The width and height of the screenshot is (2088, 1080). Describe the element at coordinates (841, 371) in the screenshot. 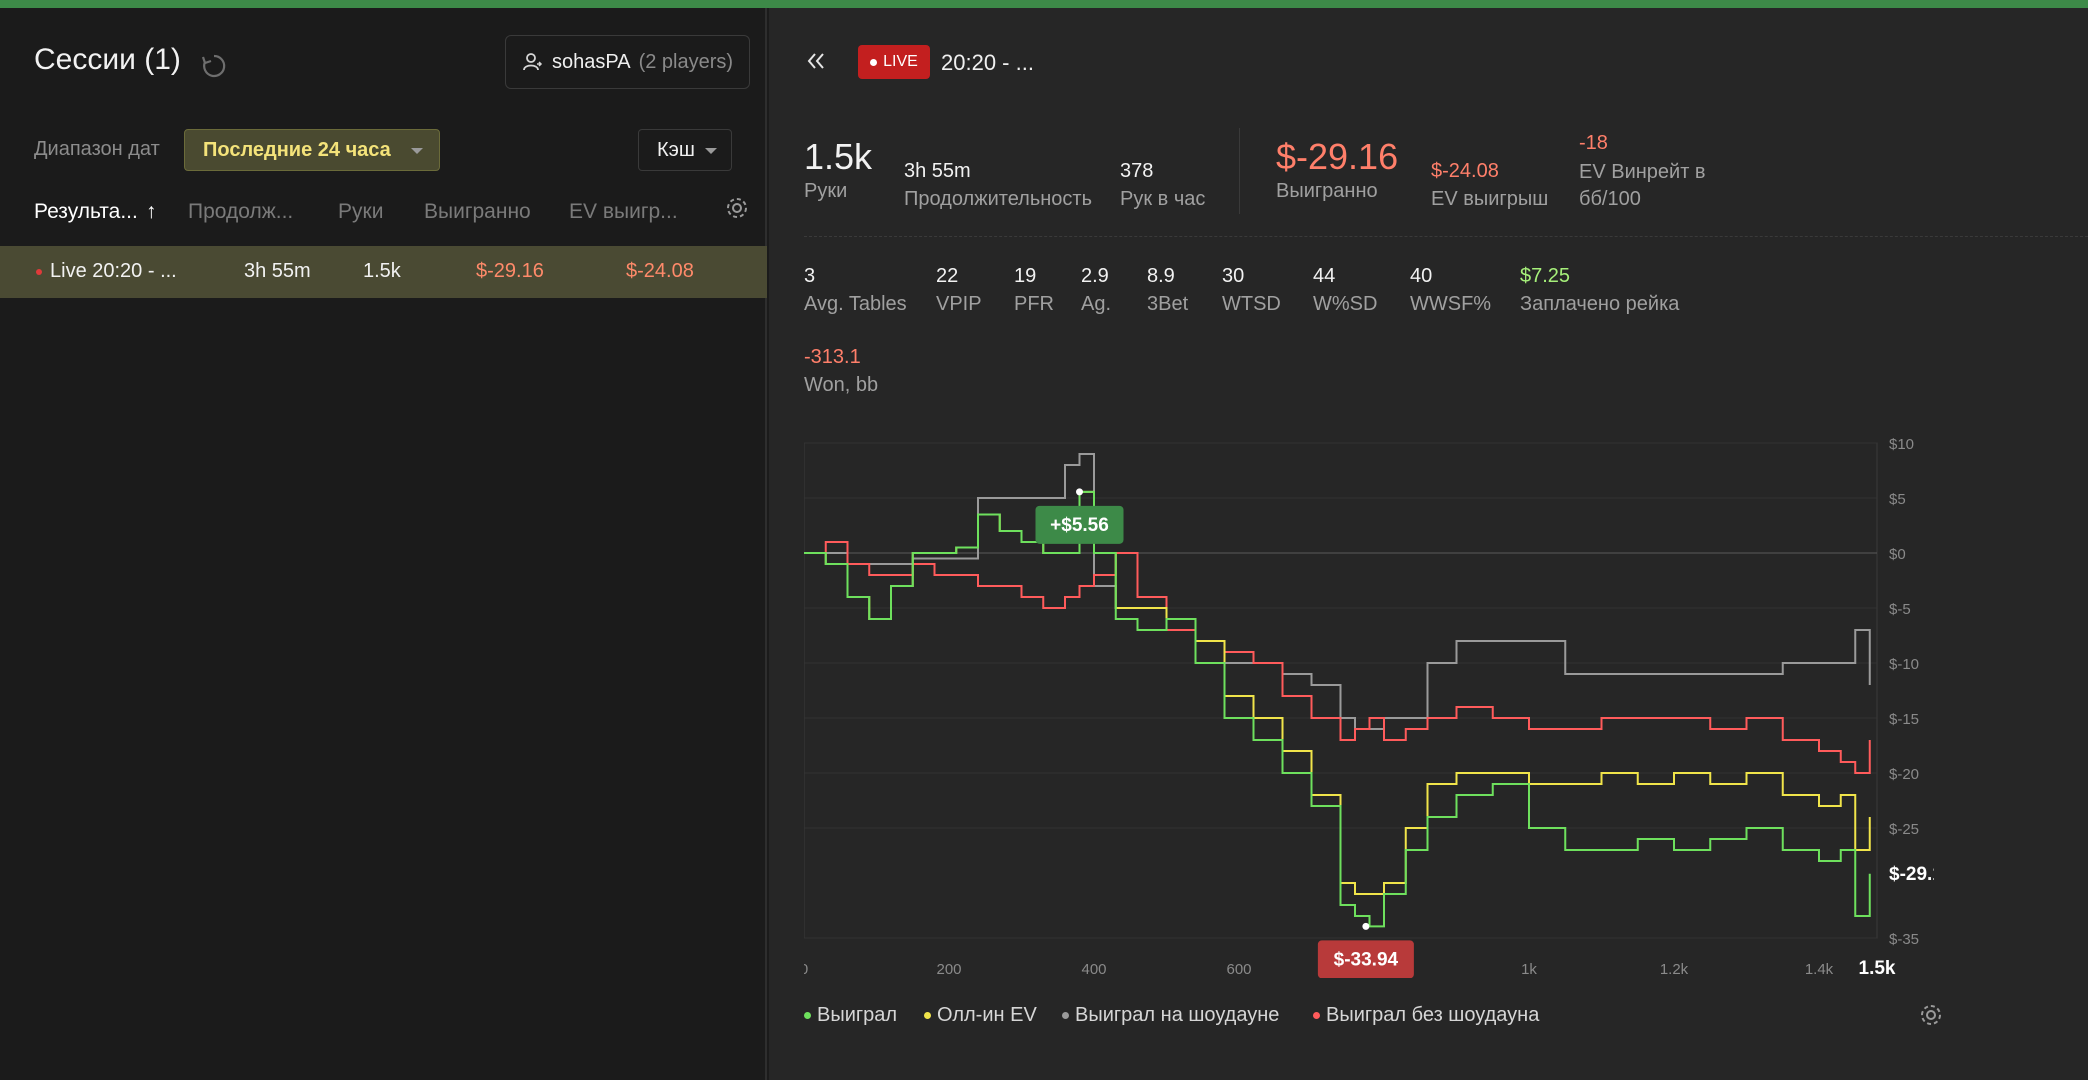

I see `stat-won-bb: -313.1 Won, bb` at that location.